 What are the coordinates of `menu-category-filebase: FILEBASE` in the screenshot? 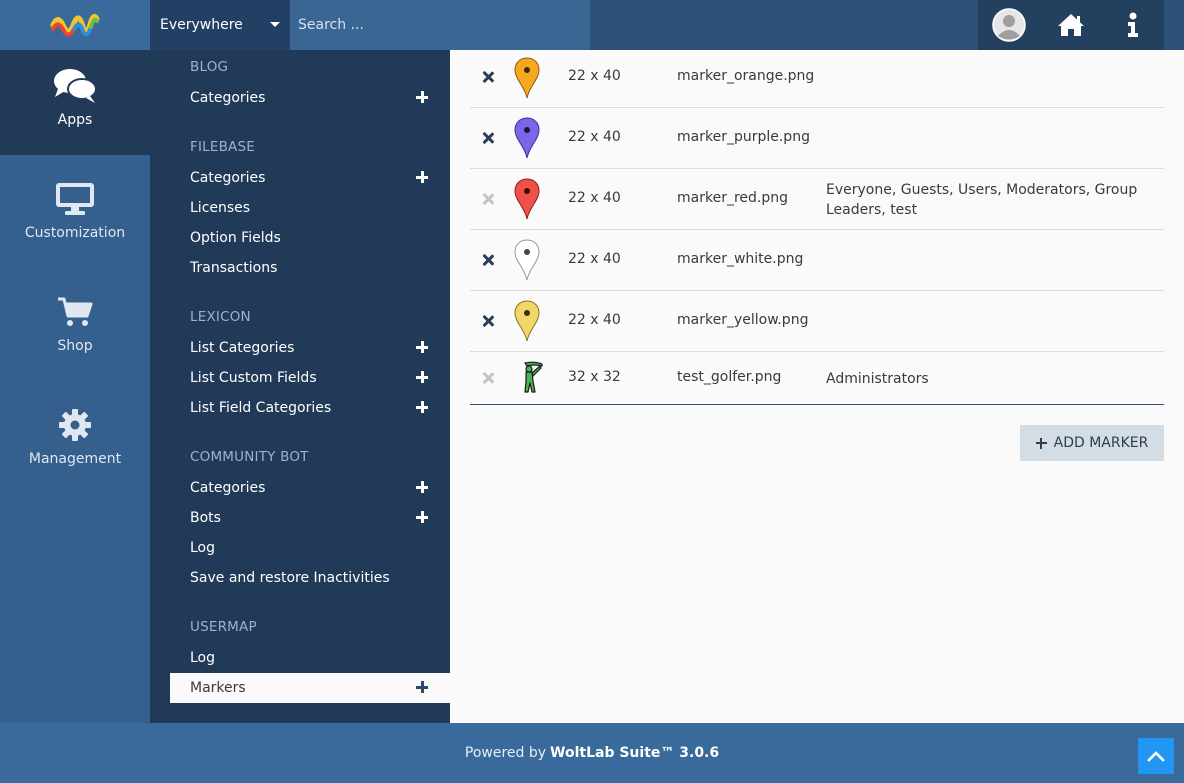 It's located at (222, 147).